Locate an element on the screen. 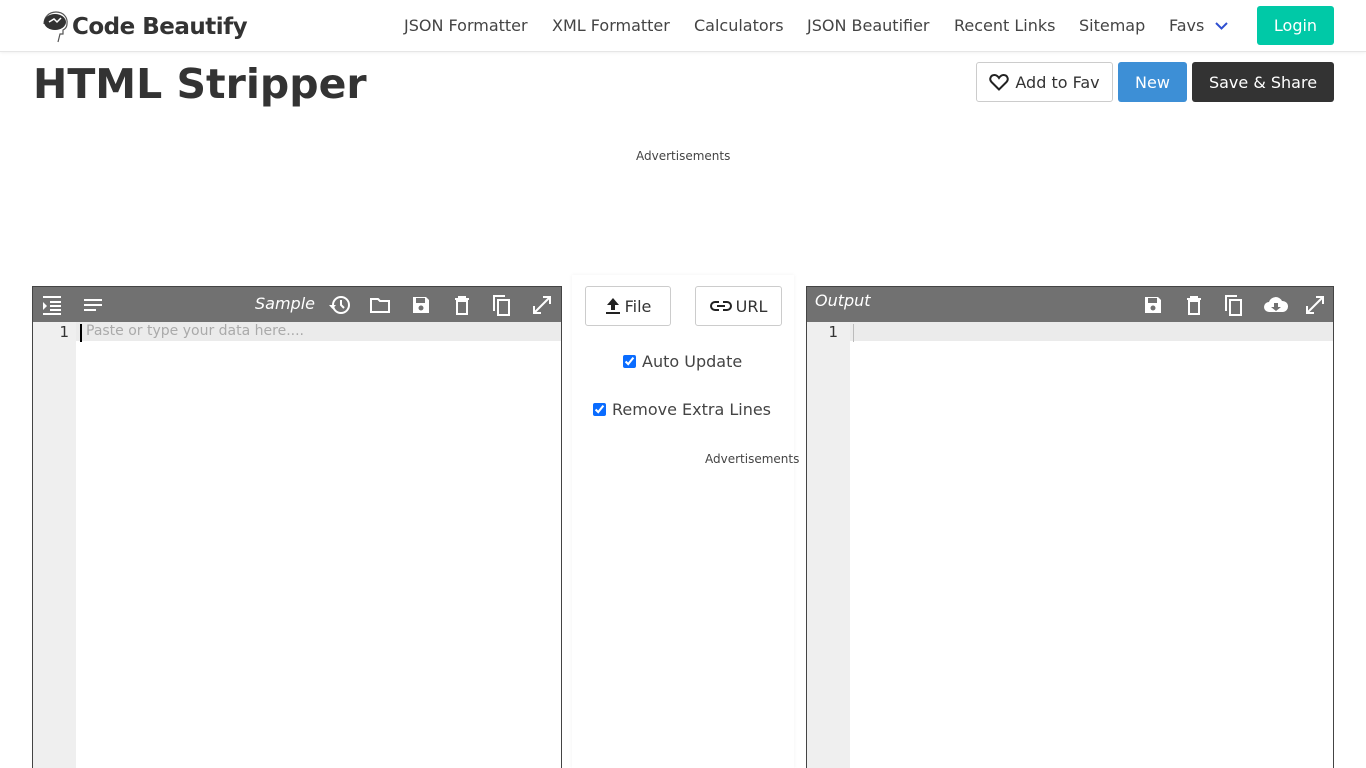 This screenshot has width=1366, height=768. nav-calculators: Calculators is located at coordinates (739, 25).